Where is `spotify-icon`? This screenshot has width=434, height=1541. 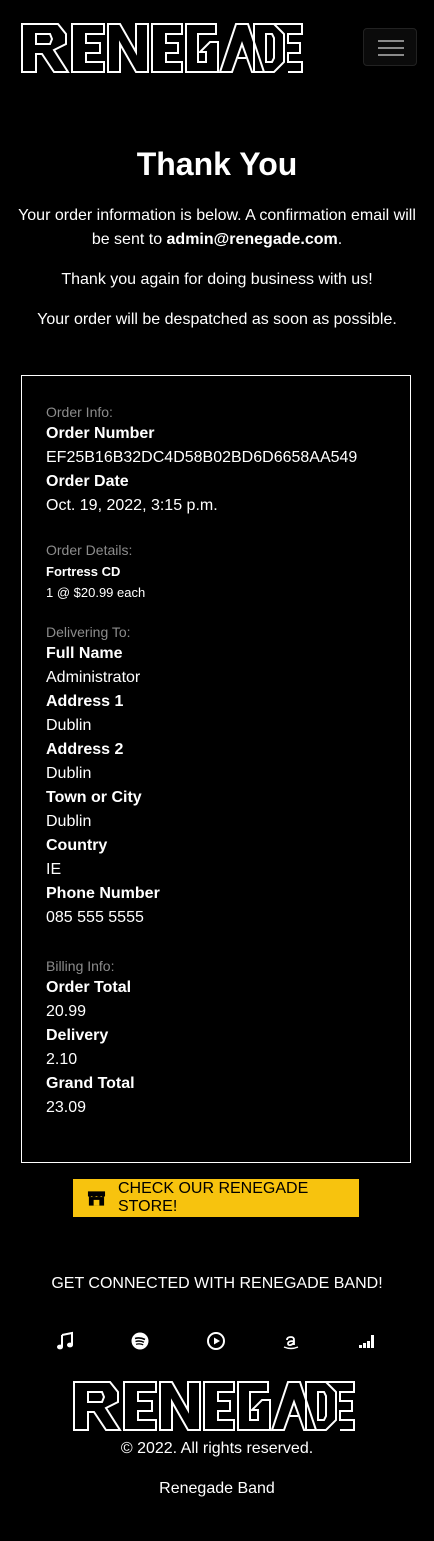
spotify-icon is located at coordinates (140, 1341).